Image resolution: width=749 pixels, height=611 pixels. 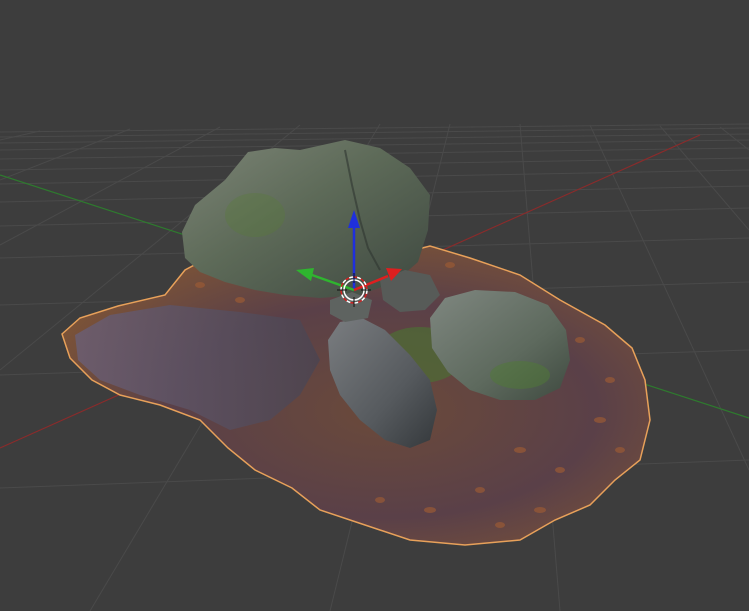 I want to click on boulder-moss, so click(x=255, y=215).